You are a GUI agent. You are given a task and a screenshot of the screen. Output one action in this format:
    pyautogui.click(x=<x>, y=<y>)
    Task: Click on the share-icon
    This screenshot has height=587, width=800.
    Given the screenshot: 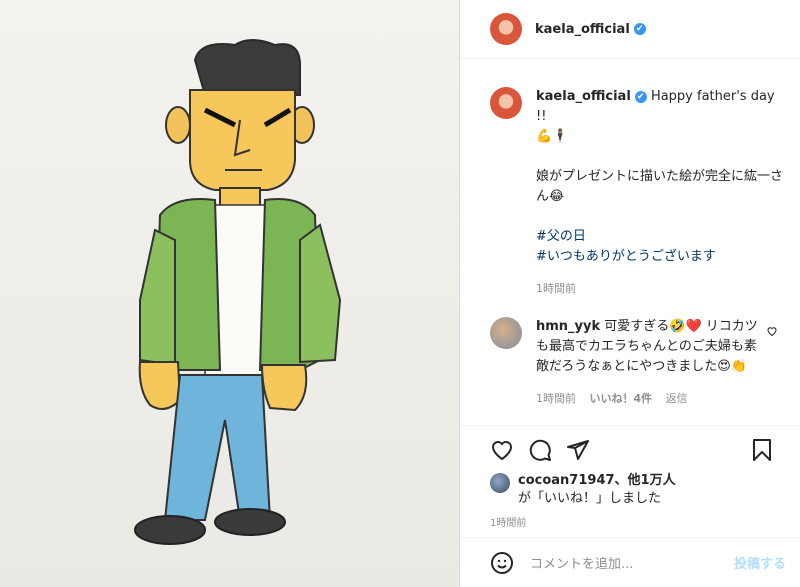 What is the action you would take?
    pyautogui.click(x=578, y=450)
    